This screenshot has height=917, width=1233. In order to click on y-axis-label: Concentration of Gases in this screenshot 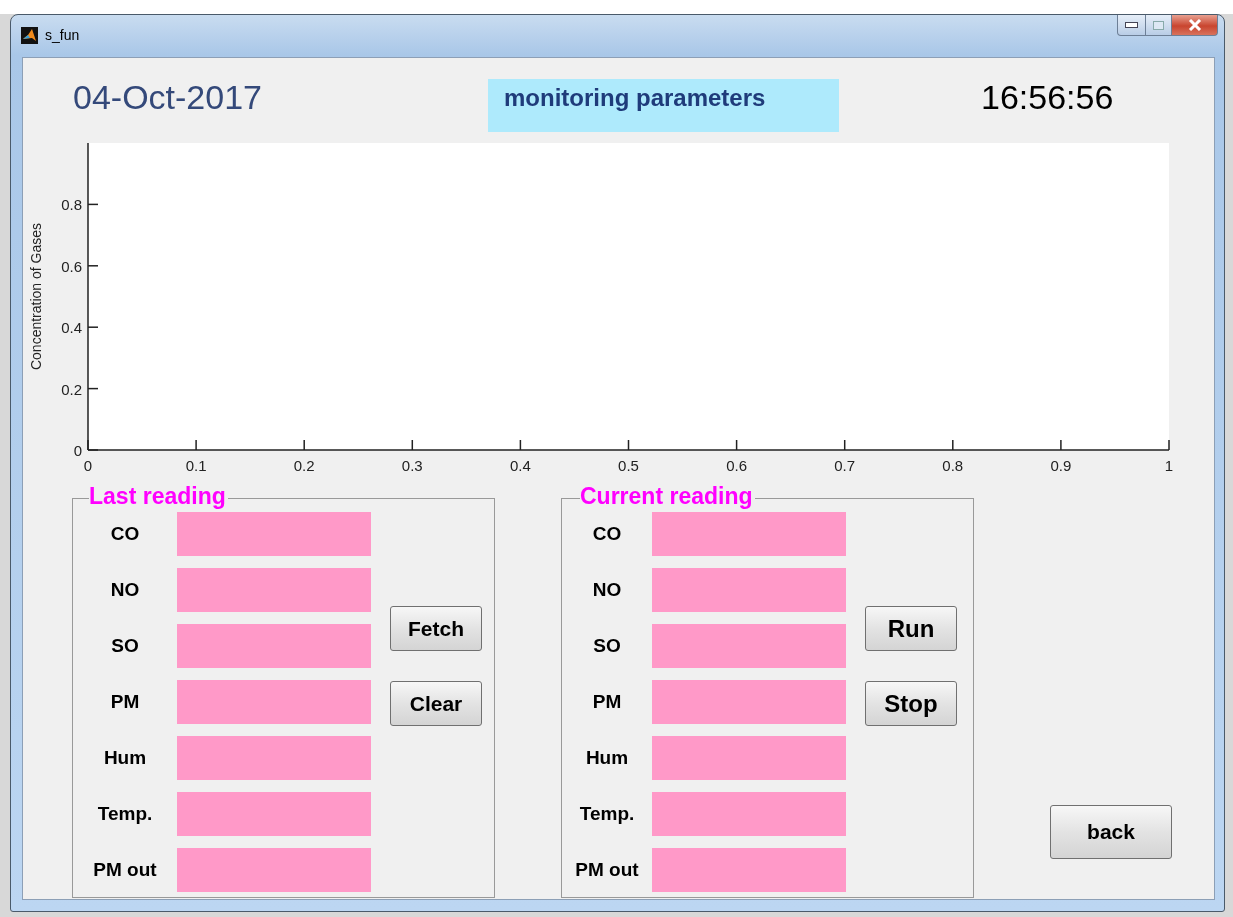, I will do `click(36, 296)`.